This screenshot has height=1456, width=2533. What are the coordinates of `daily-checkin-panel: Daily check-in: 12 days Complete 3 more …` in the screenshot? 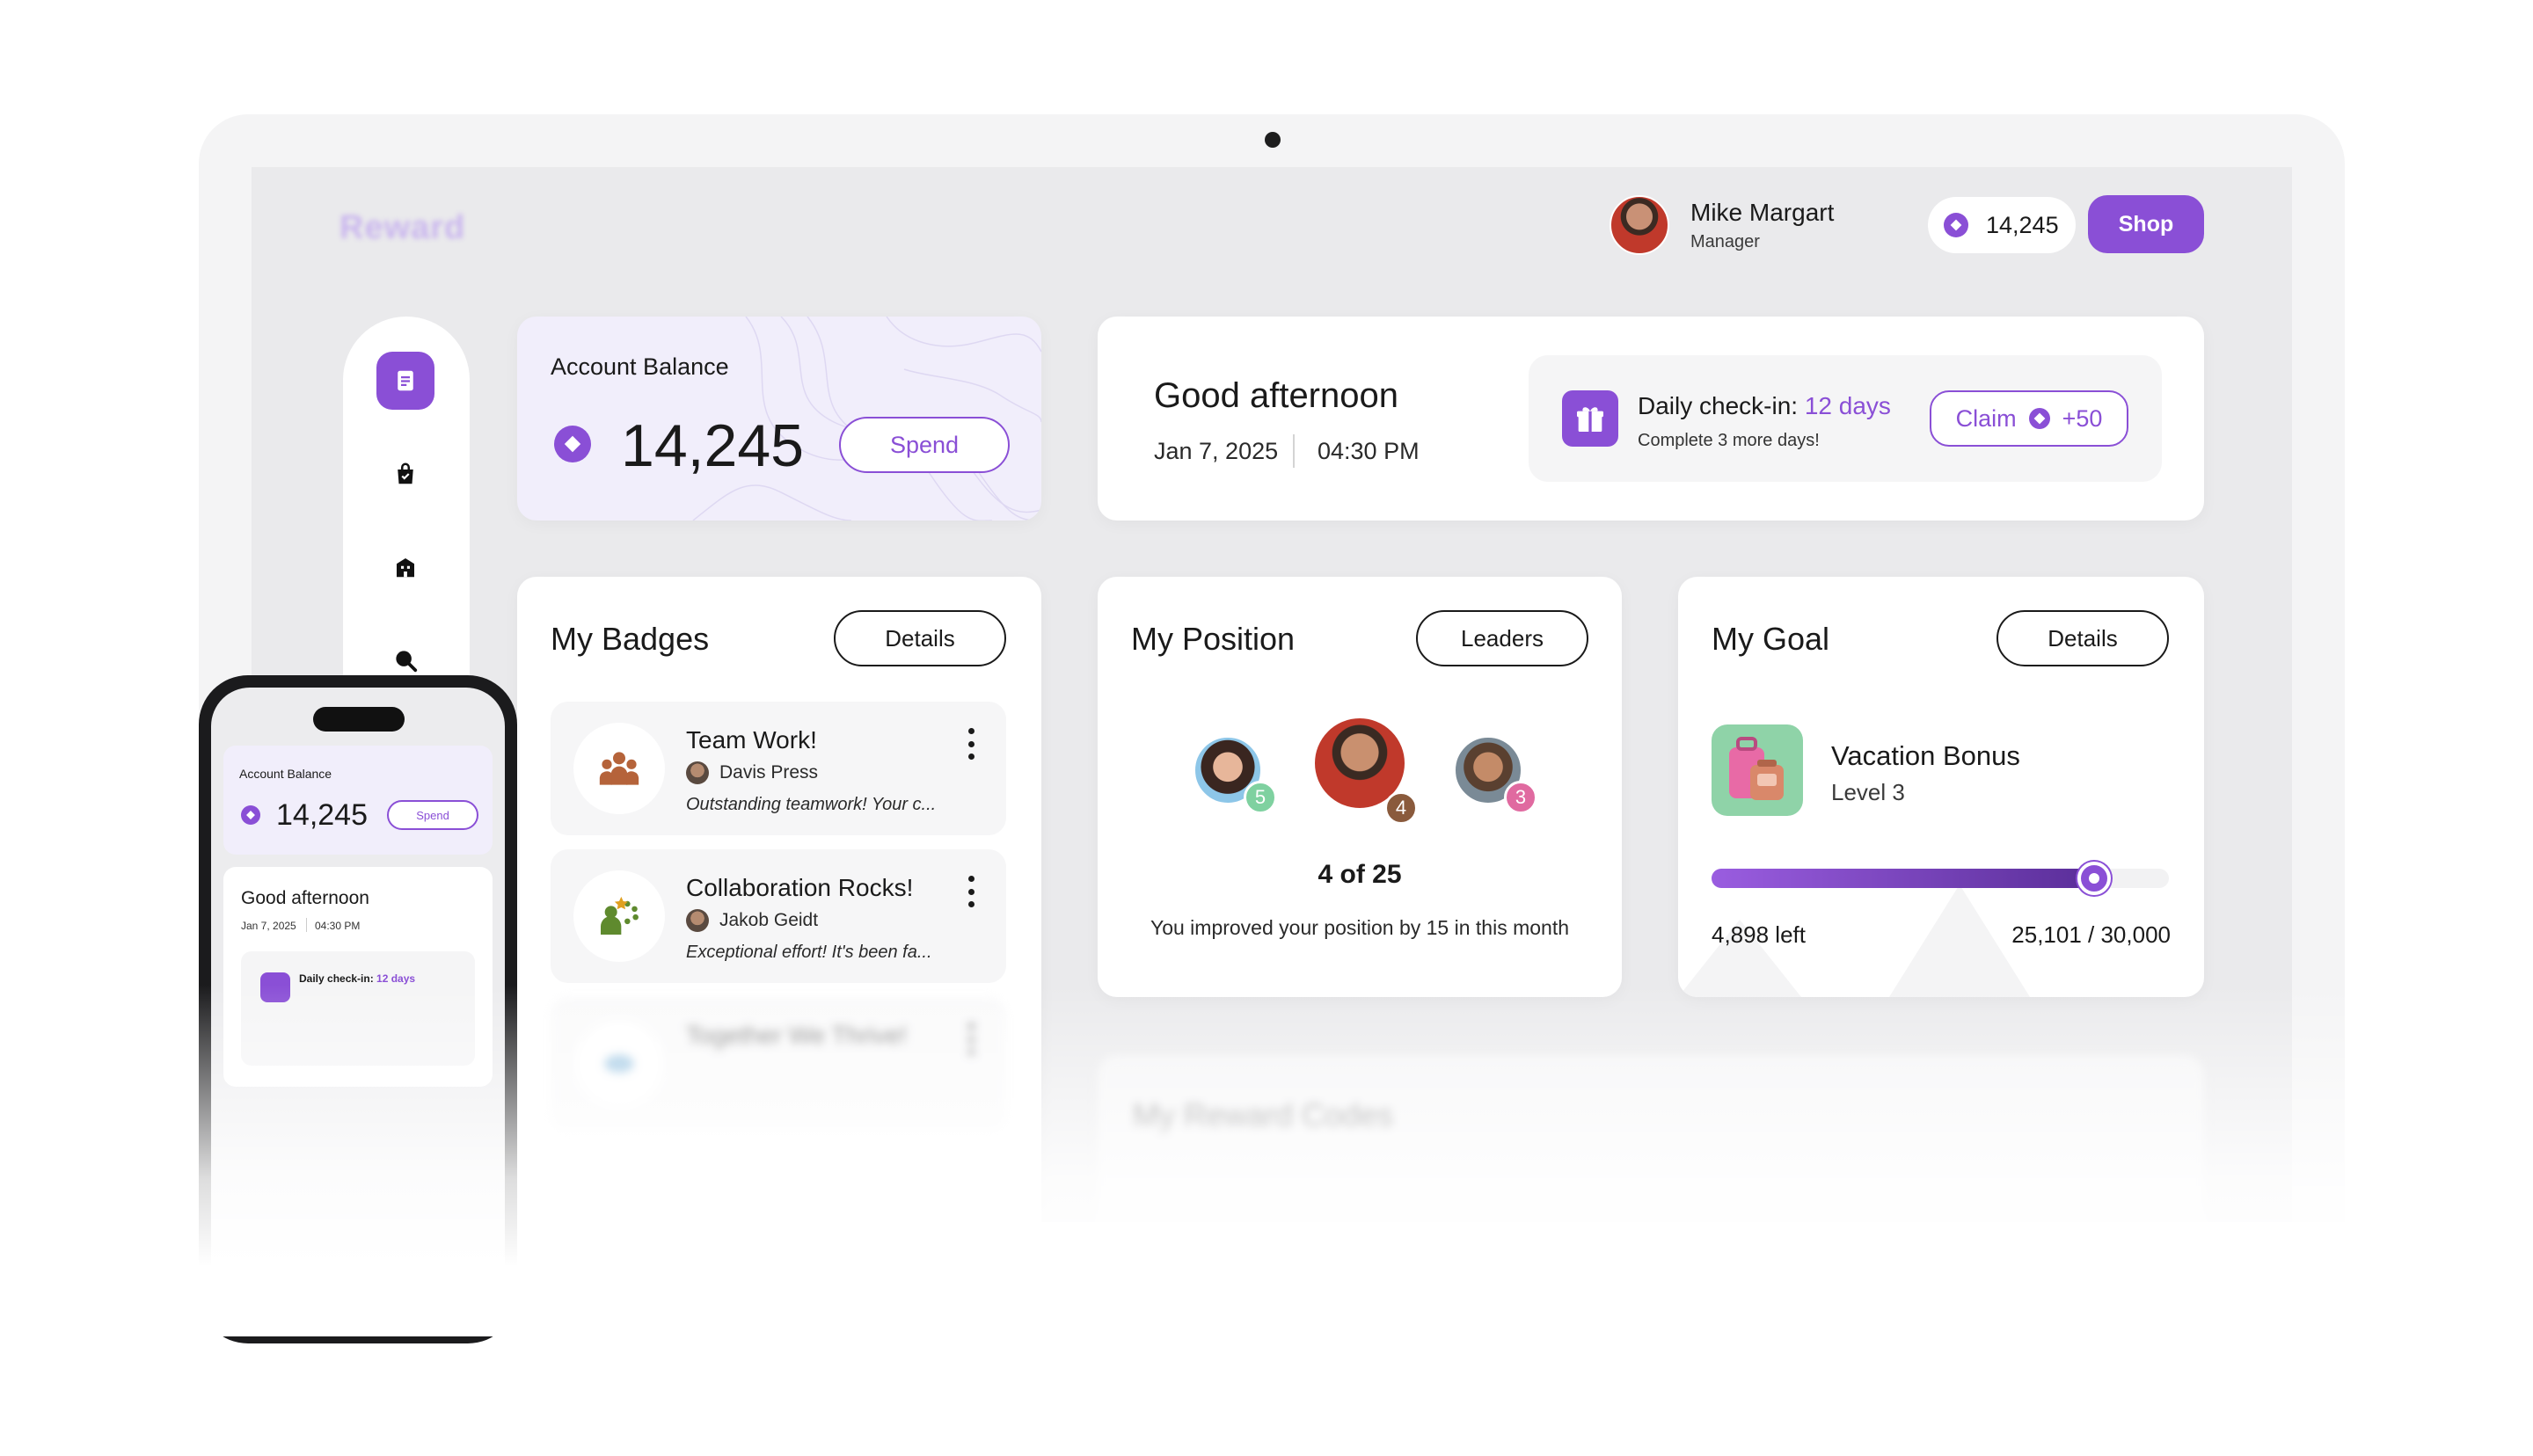 It's located at (1846, 418).